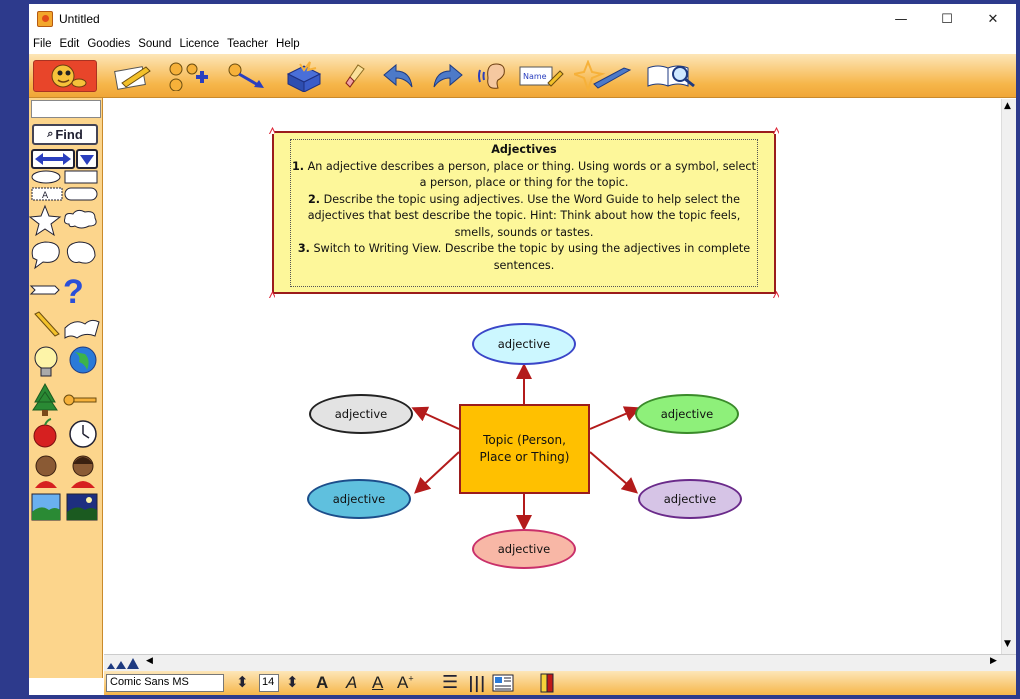  What do you see at coordinates (292, 682) in the screenshot?
I see `size-stepper-icon: ⬍` at bounding box center [292, 682].